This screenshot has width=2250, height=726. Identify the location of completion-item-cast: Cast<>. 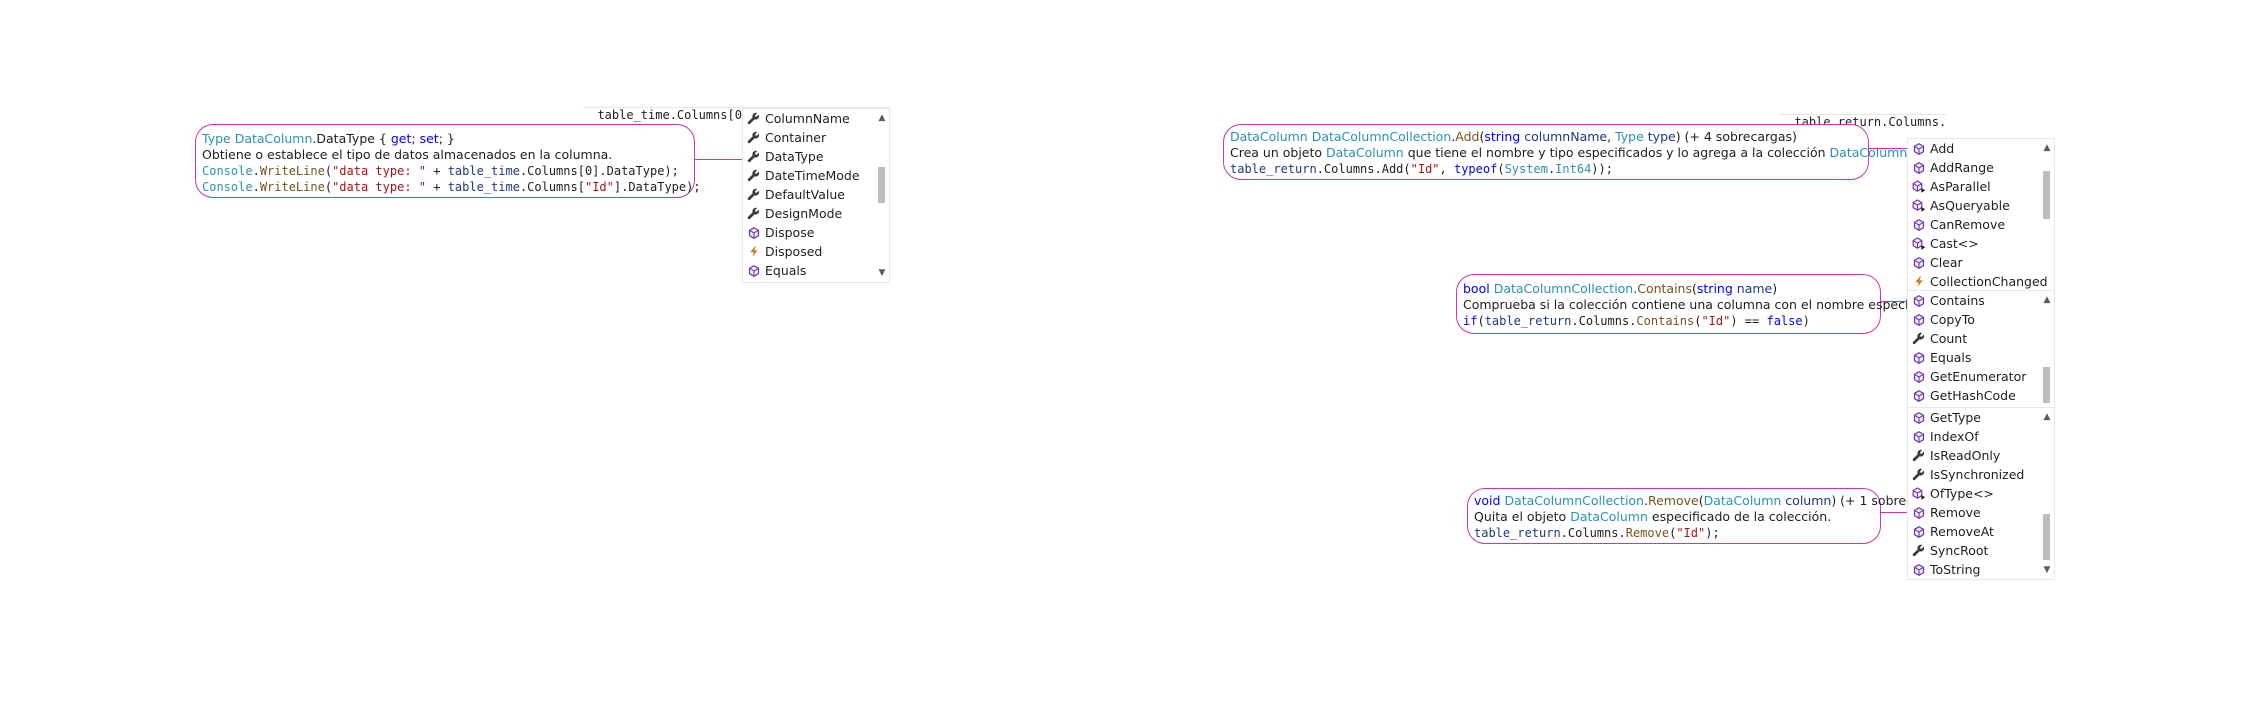
(1981, 243).